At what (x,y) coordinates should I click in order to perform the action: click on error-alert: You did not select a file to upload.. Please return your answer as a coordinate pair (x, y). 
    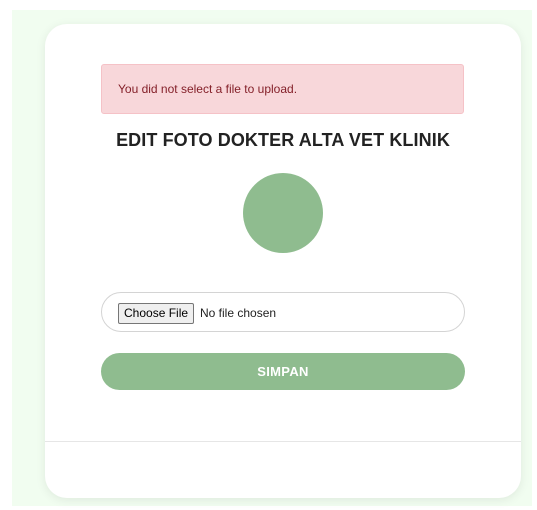
    Looking at the image, I should click on (282, 89).